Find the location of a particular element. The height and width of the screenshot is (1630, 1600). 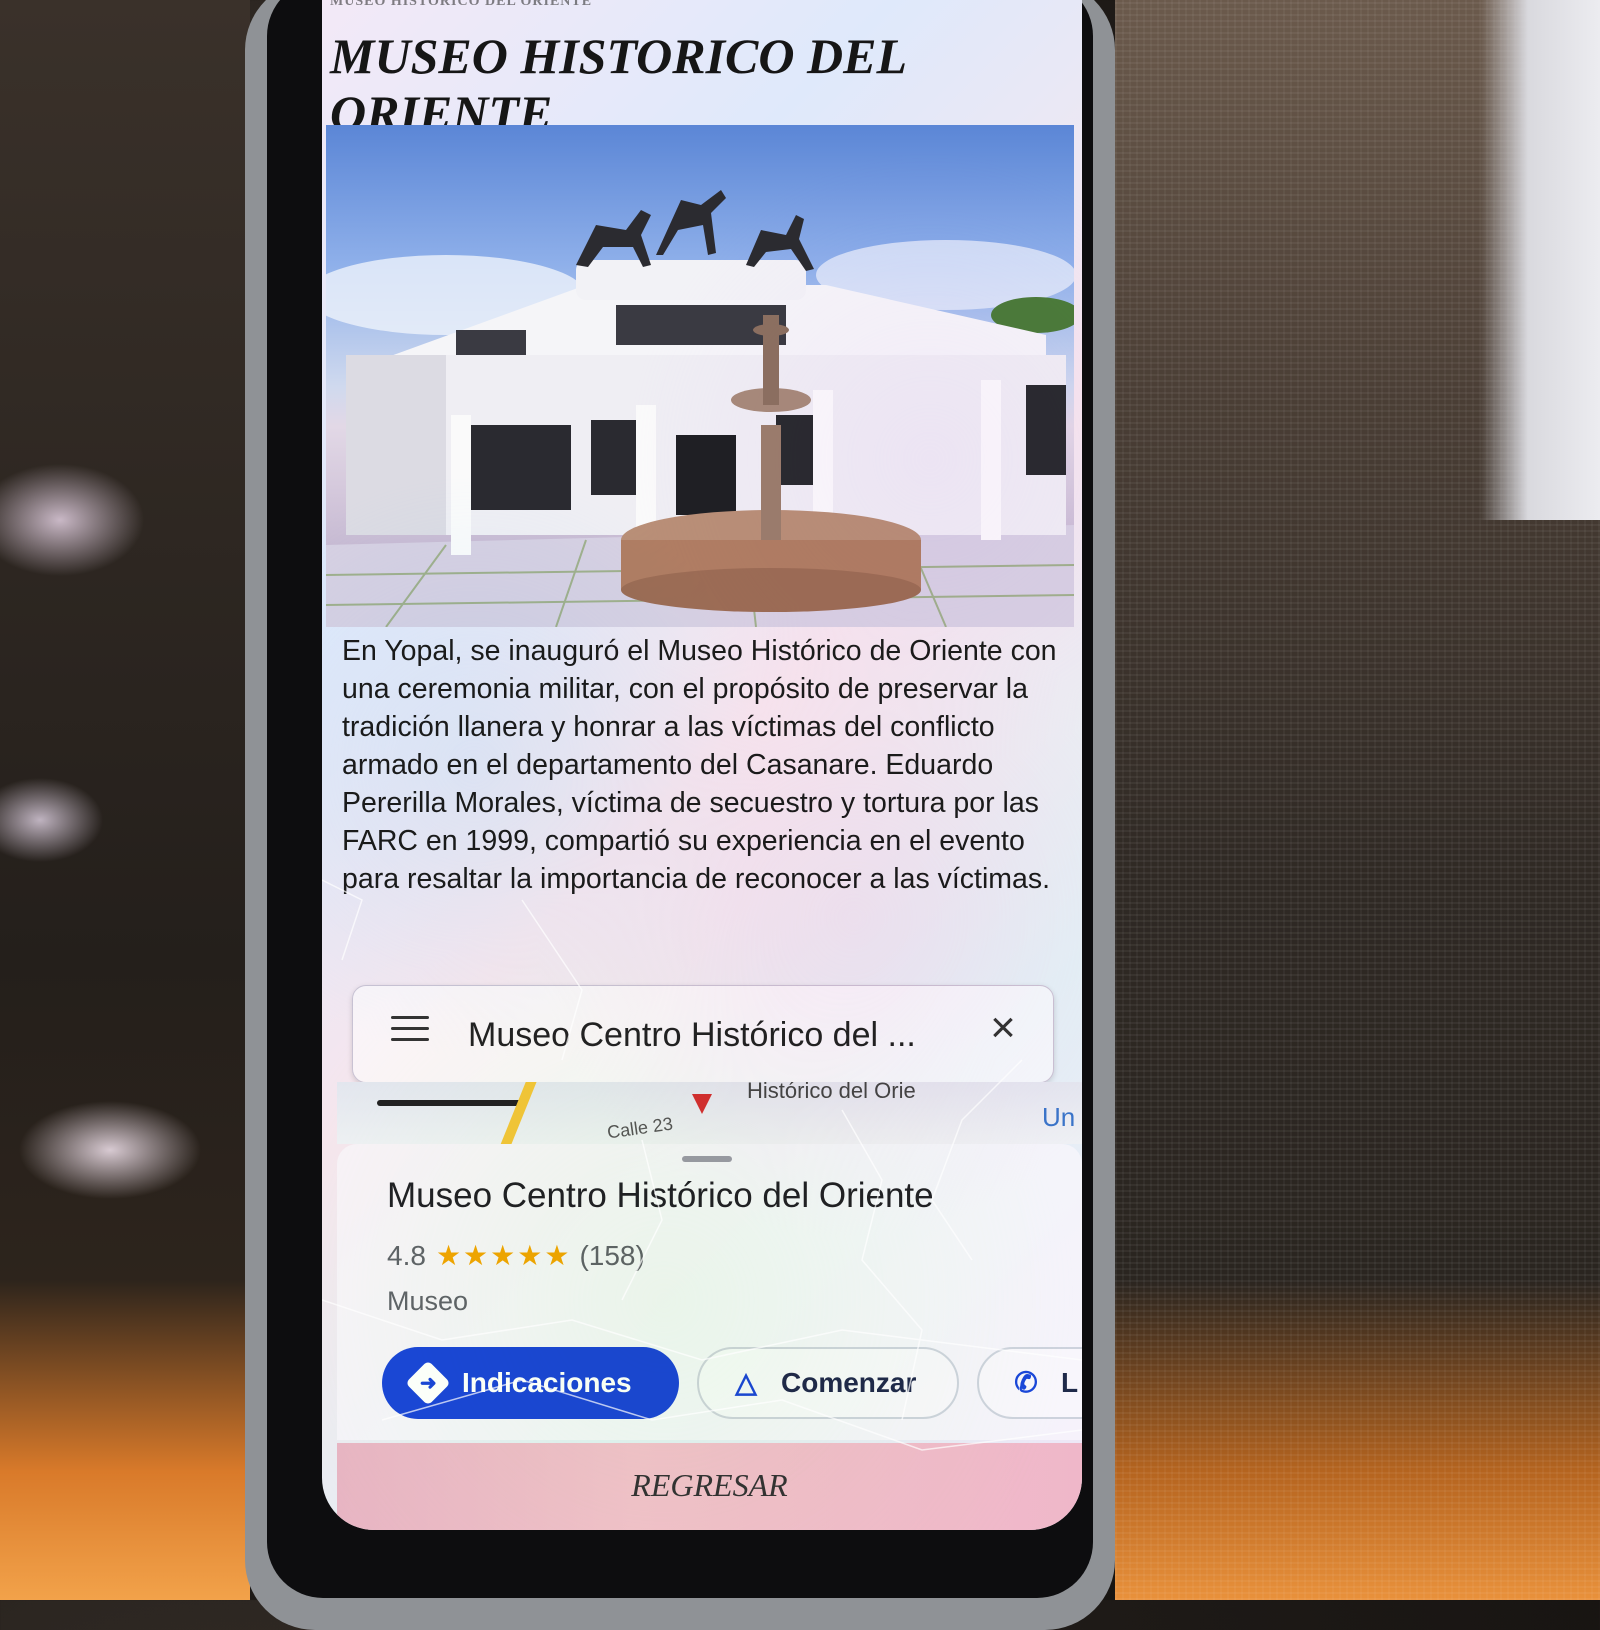

back-label: REGRESAR is located at coordinates (709, 1485).